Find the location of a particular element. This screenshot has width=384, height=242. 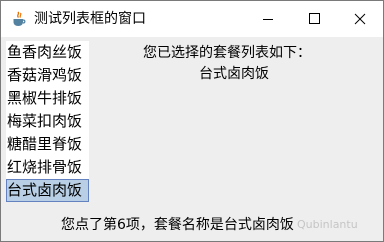

list-item: 黑椒牛排饭 is located at coordinates (47, 98).